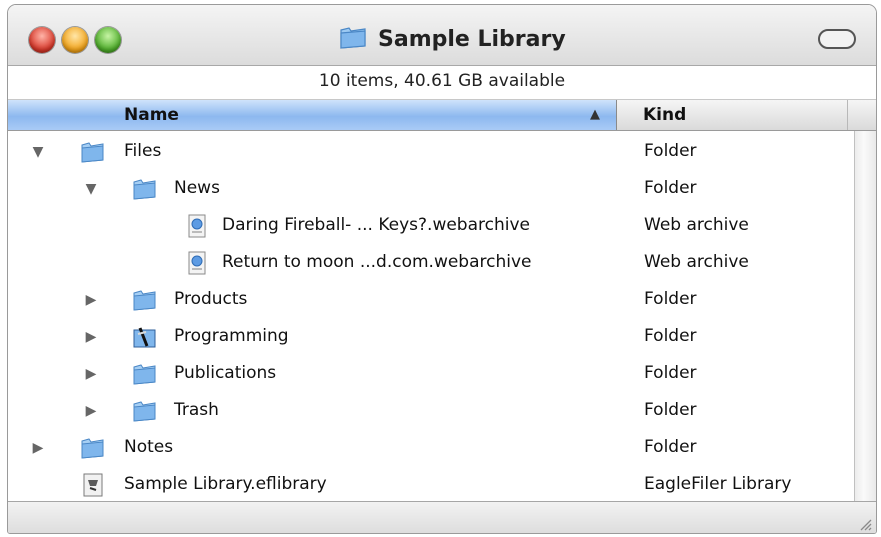  Describe the element at coordinates (225, 373) in the screenshot. I see `item-name: Publications` at that location.